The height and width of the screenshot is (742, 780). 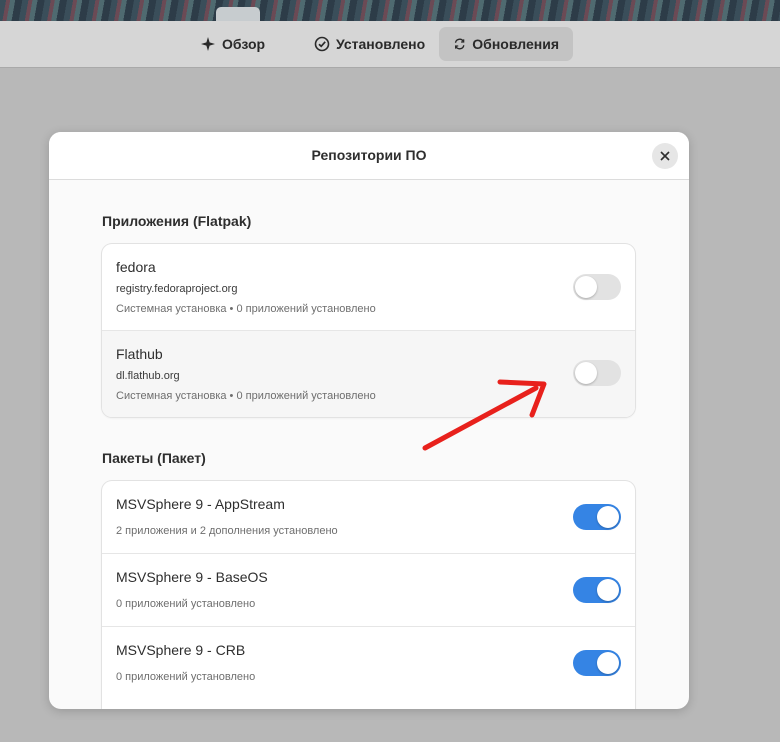 I want to click on tab-updates: Обновления, so click(x=506, y=44).